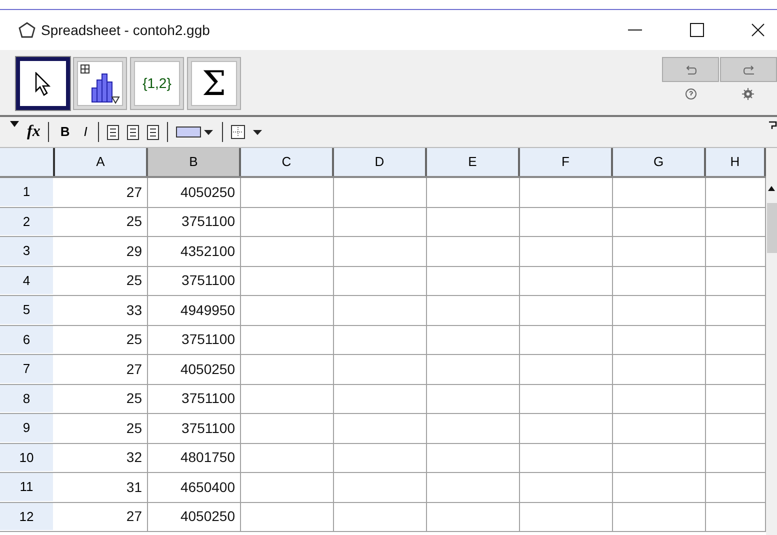 The image size is (777, 535). I want to click on background-color-icon, so click(195, 132).